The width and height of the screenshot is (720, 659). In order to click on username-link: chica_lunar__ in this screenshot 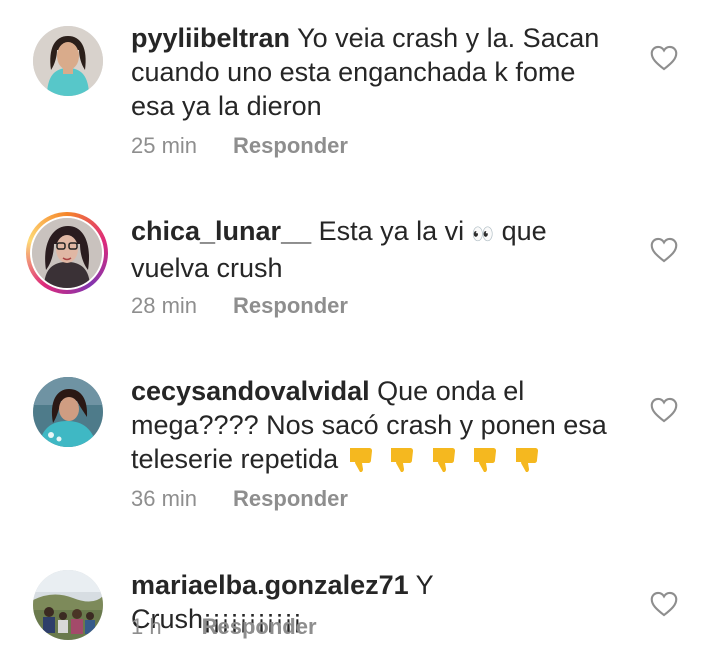, I will do `click(221, 231)`.